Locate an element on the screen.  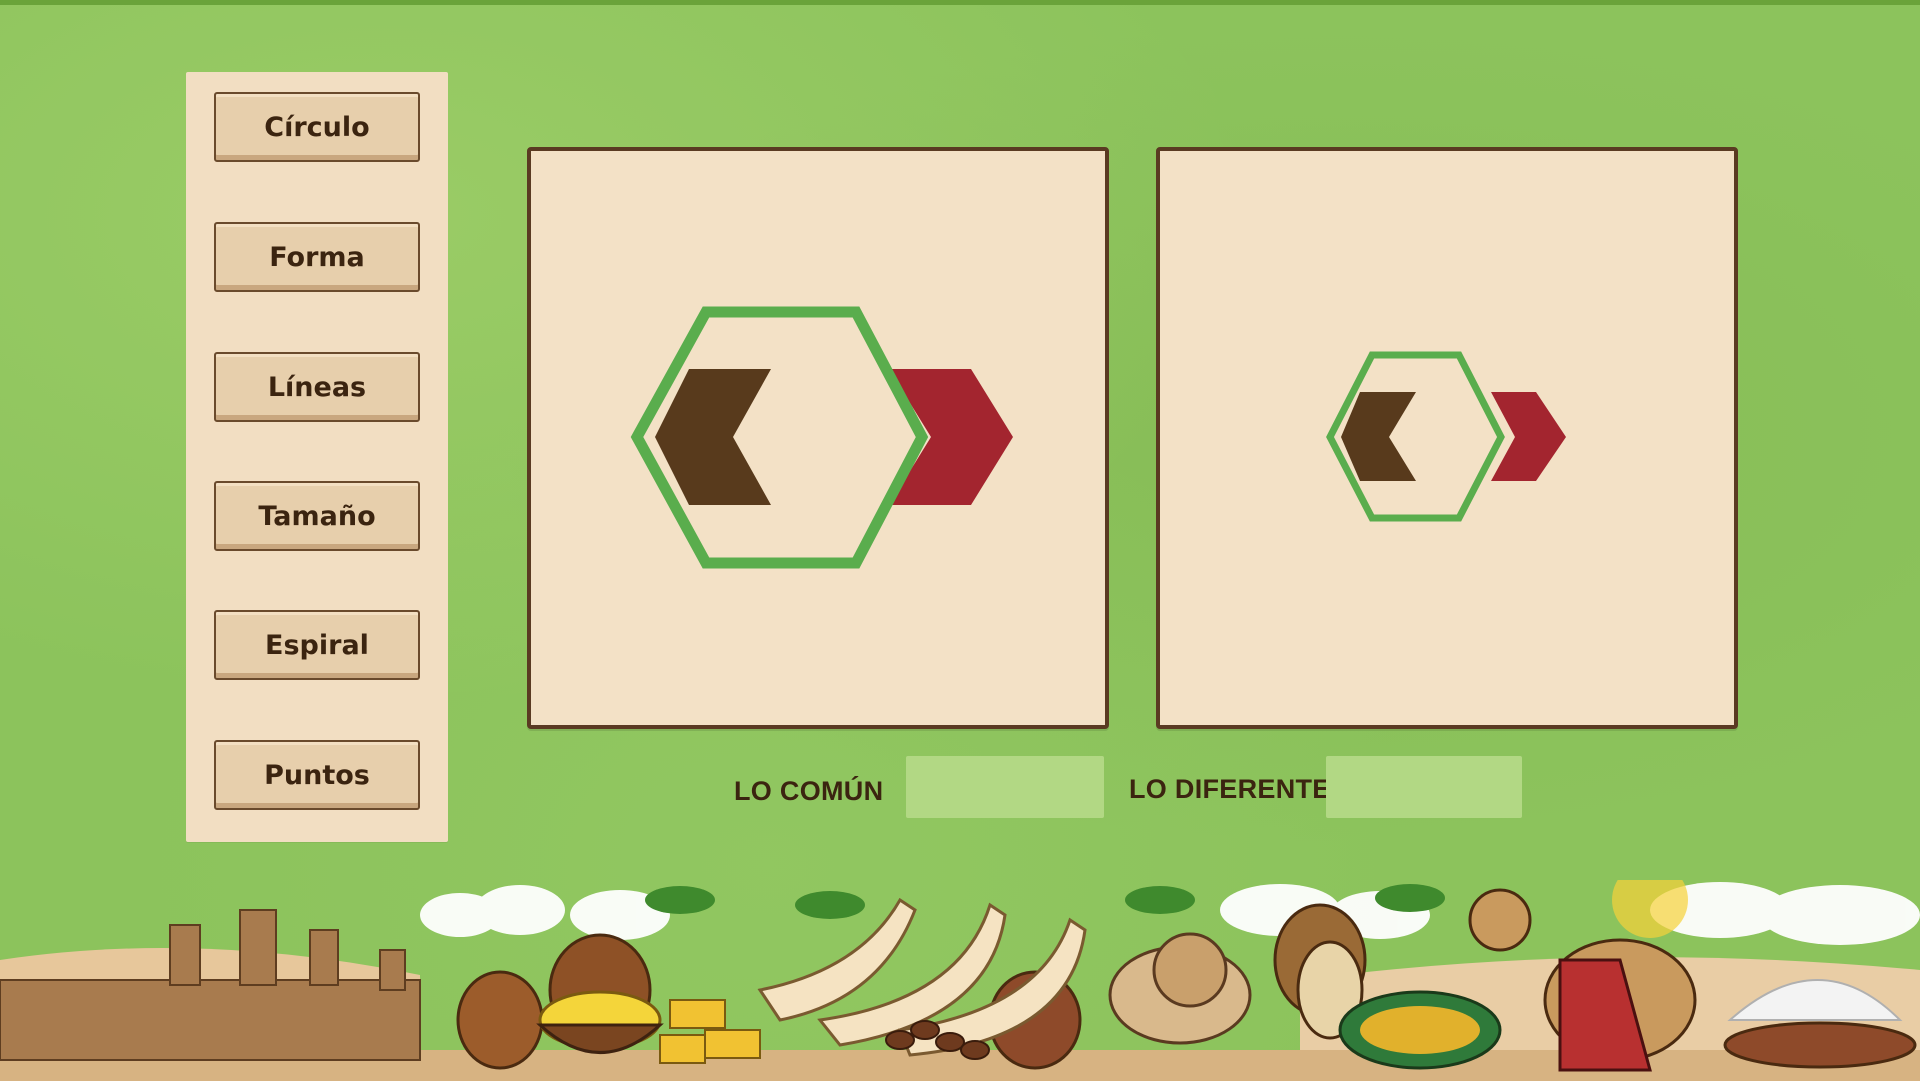
gold-bars-icon is located at coordinates (710, 1031).